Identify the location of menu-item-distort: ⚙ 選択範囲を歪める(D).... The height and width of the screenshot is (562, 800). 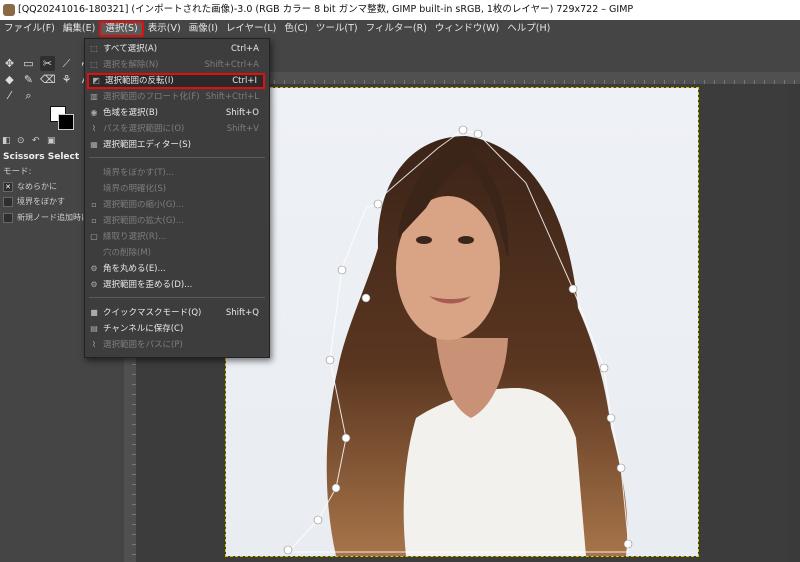
(176, 285).